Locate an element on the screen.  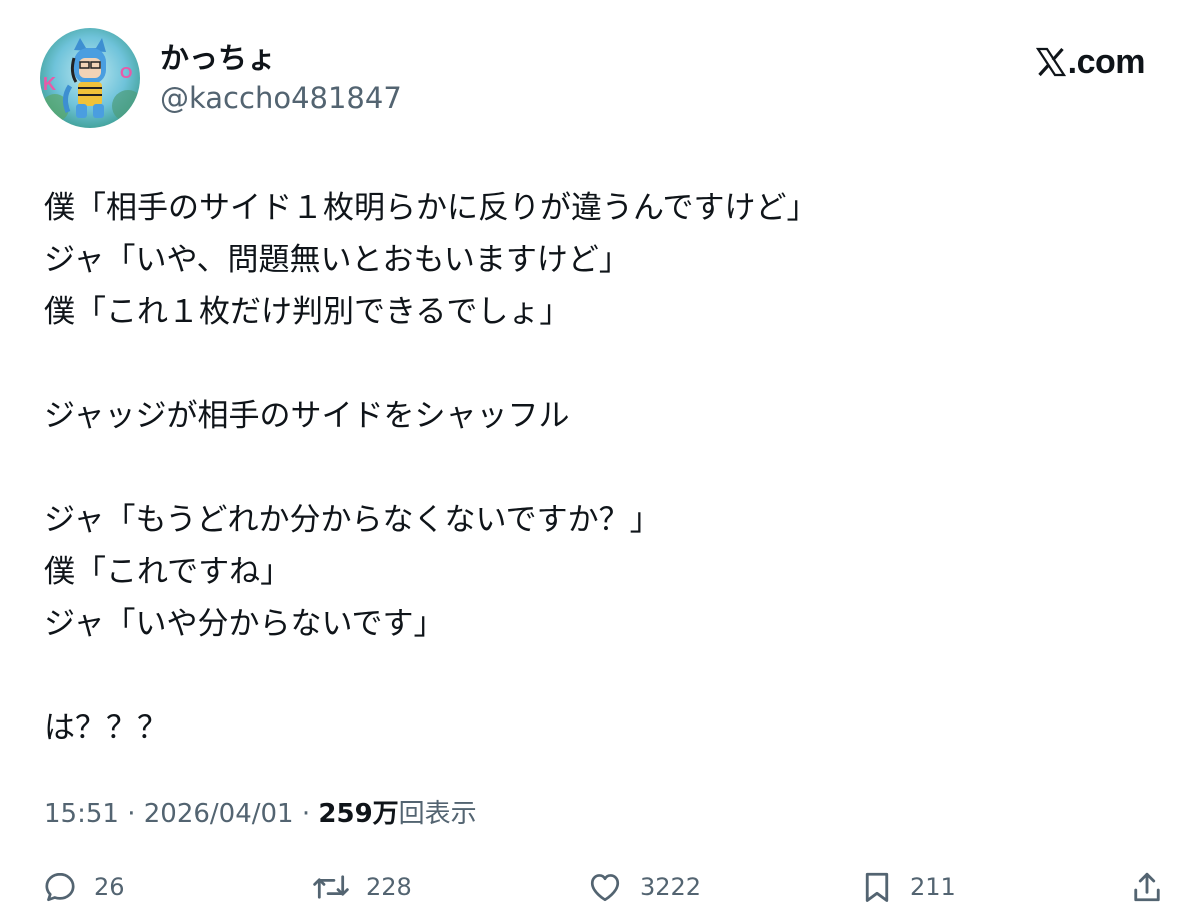
x-logo-icon is located at coordinates (1050, 62).